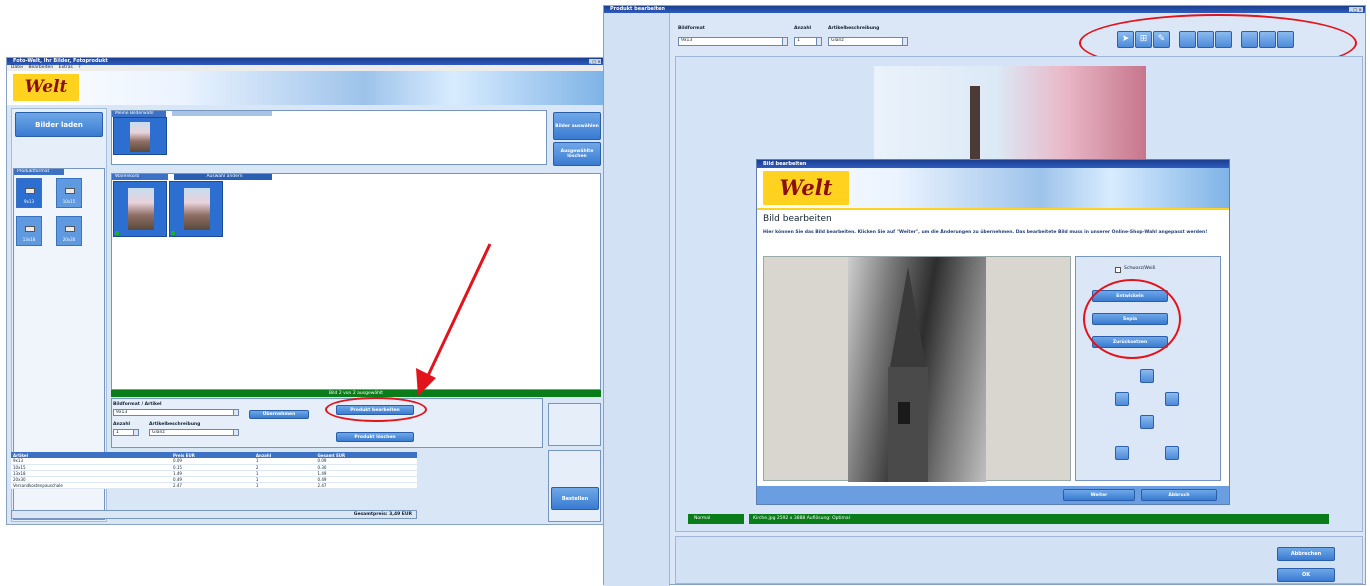  I want to click on red-arrow, so click(454, 319).